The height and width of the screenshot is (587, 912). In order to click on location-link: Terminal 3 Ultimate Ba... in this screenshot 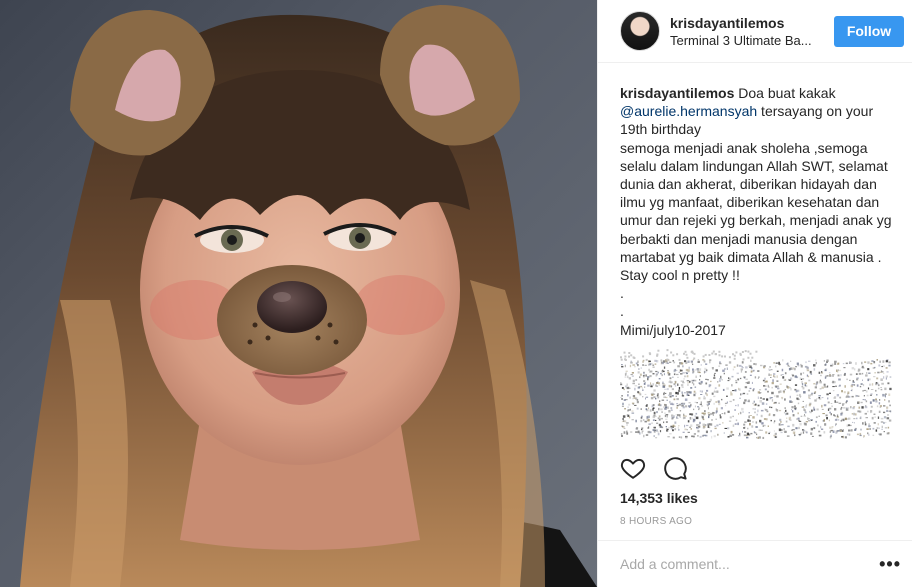, I will do `click(748, 40)`.